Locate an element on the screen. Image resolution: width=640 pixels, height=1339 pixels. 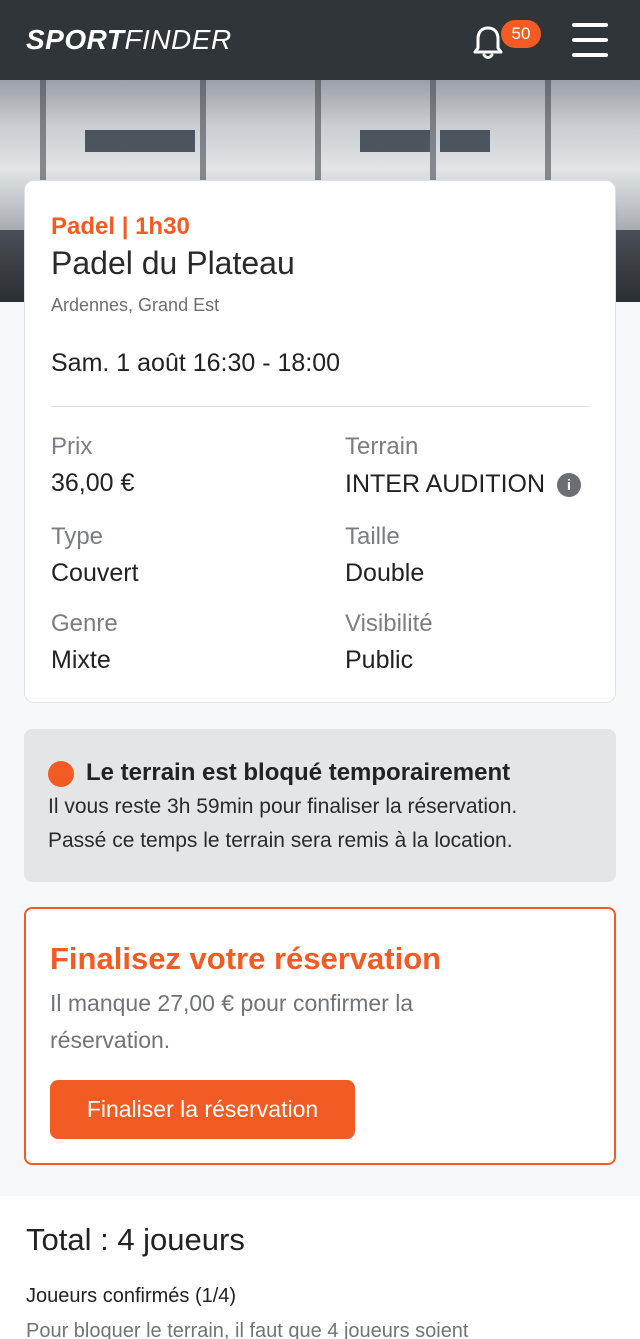
logo-finder: FINDER is located at coordinates (178, 39).